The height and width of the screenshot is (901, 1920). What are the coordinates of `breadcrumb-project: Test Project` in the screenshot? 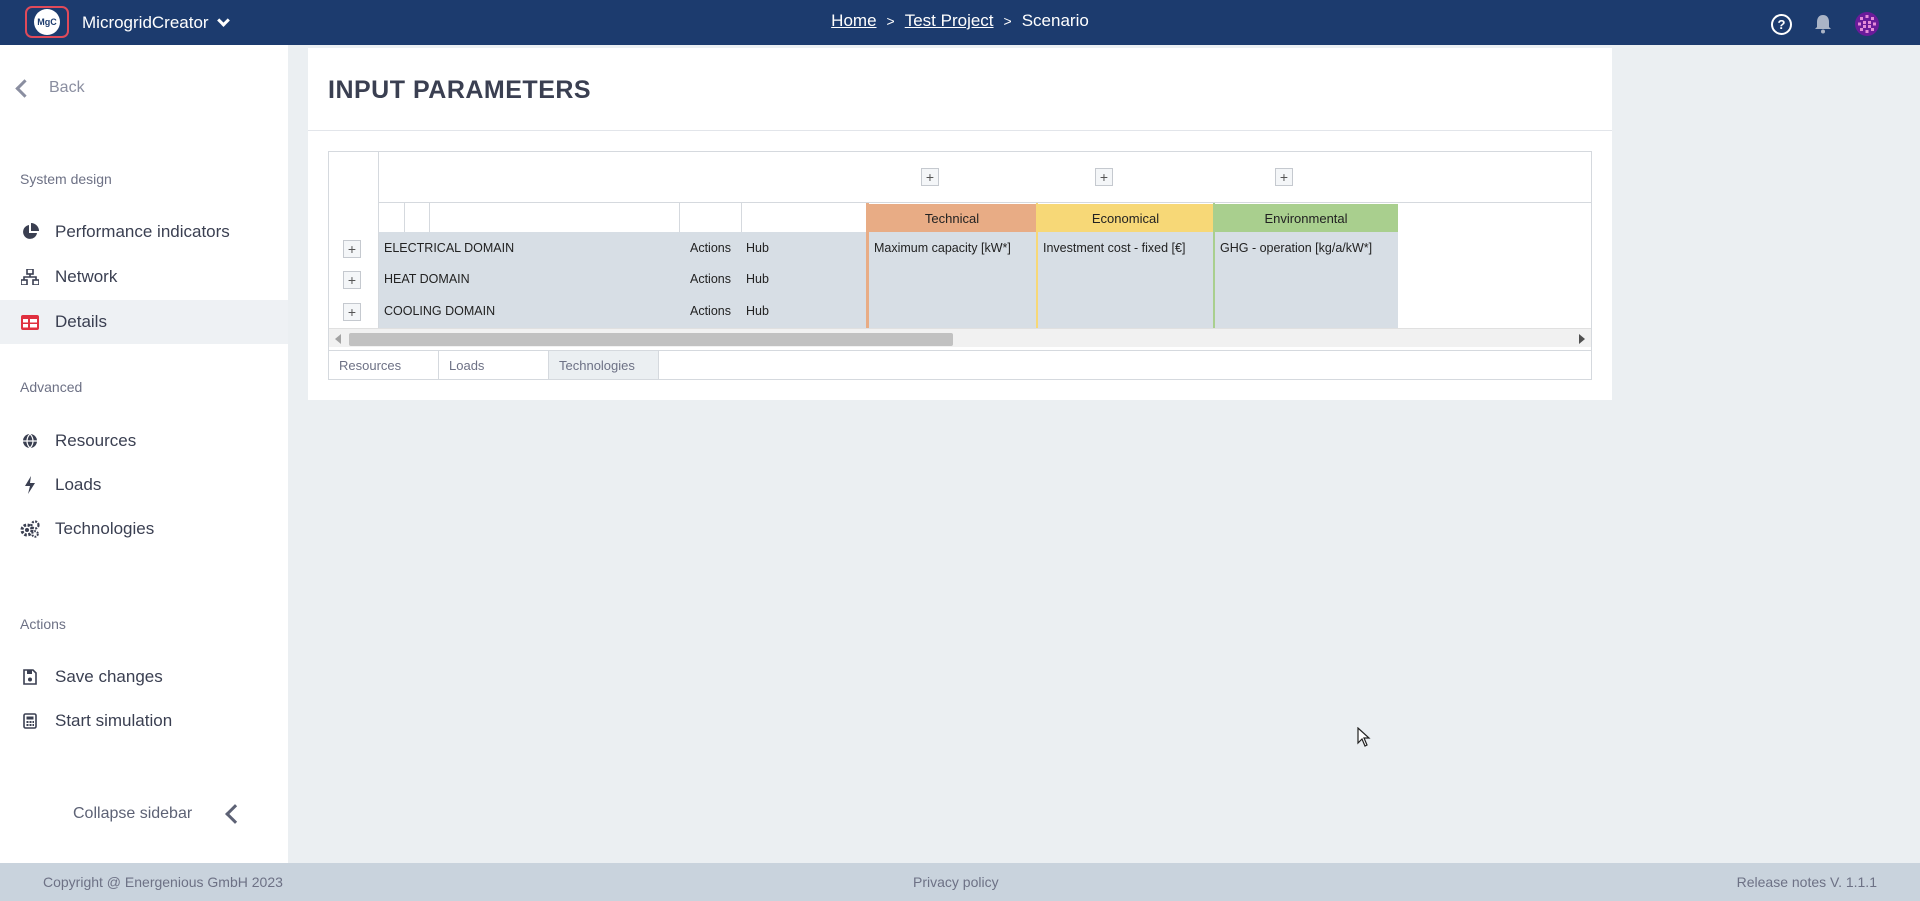 It's located at (949, 20).